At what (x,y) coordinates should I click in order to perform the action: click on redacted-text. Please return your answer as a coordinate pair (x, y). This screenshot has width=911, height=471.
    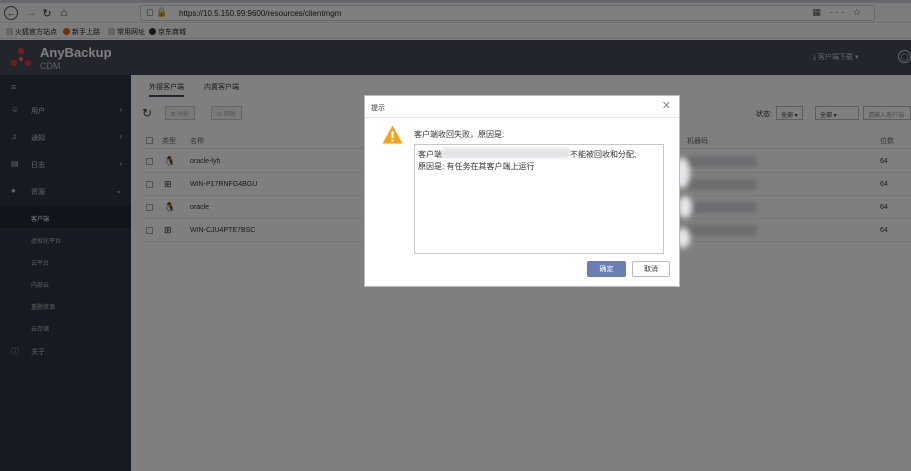
    Looking at the image, I should click on (506, 153).